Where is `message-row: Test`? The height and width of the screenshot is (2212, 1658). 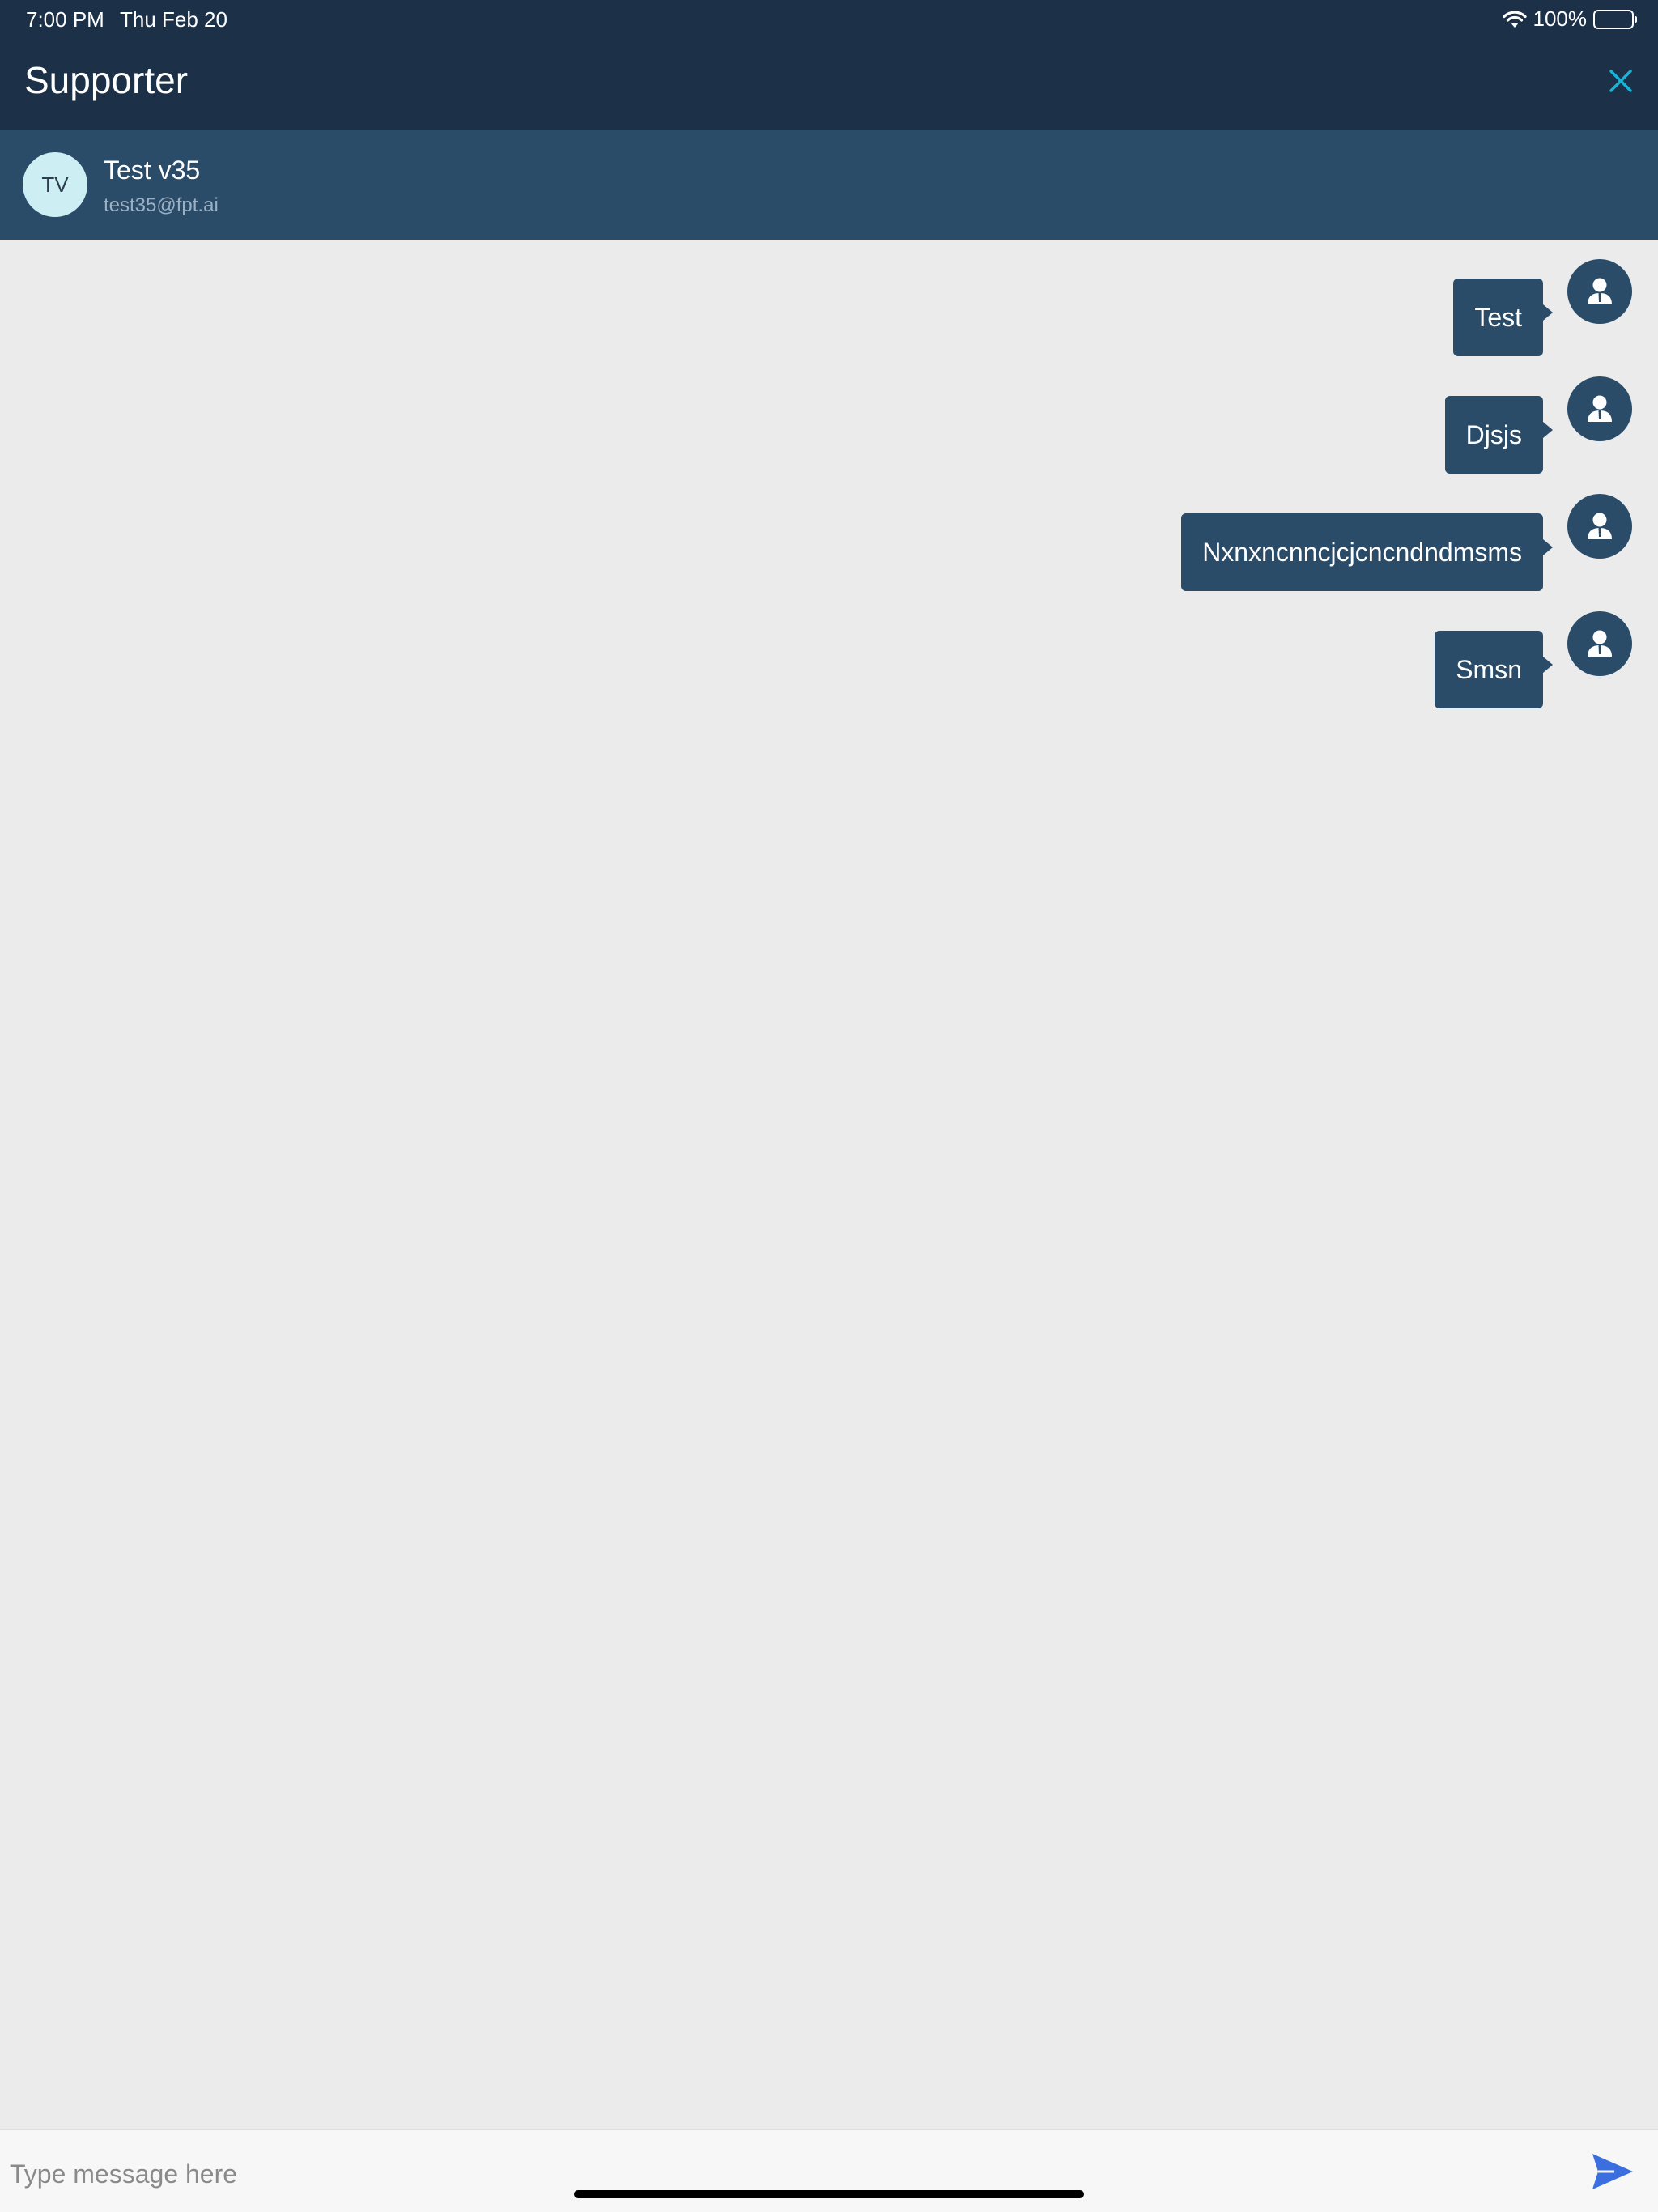 message-row: Test is located at coordinates (1542, 307).